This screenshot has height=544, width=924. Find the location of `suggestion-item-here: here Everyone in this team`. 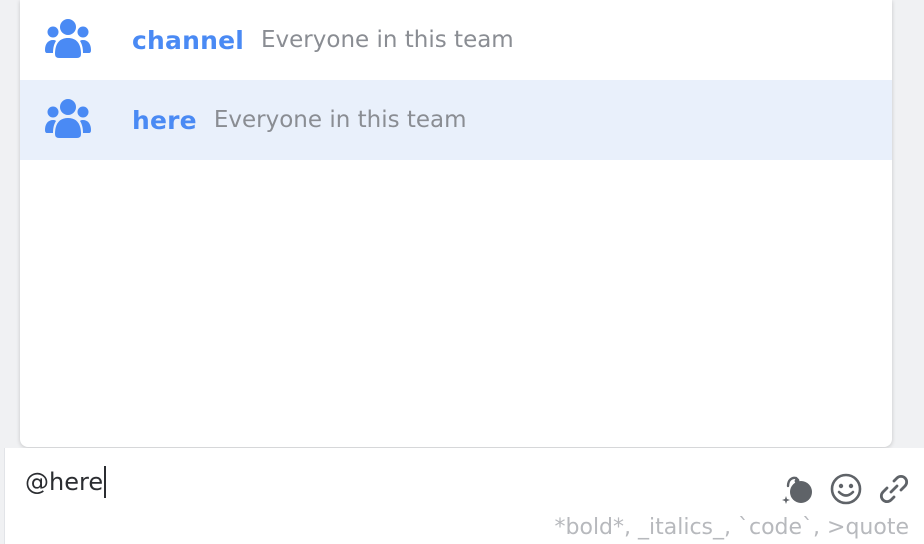

suggestion-item-here: here Everyone in this team is located at coordinates (456, 120).